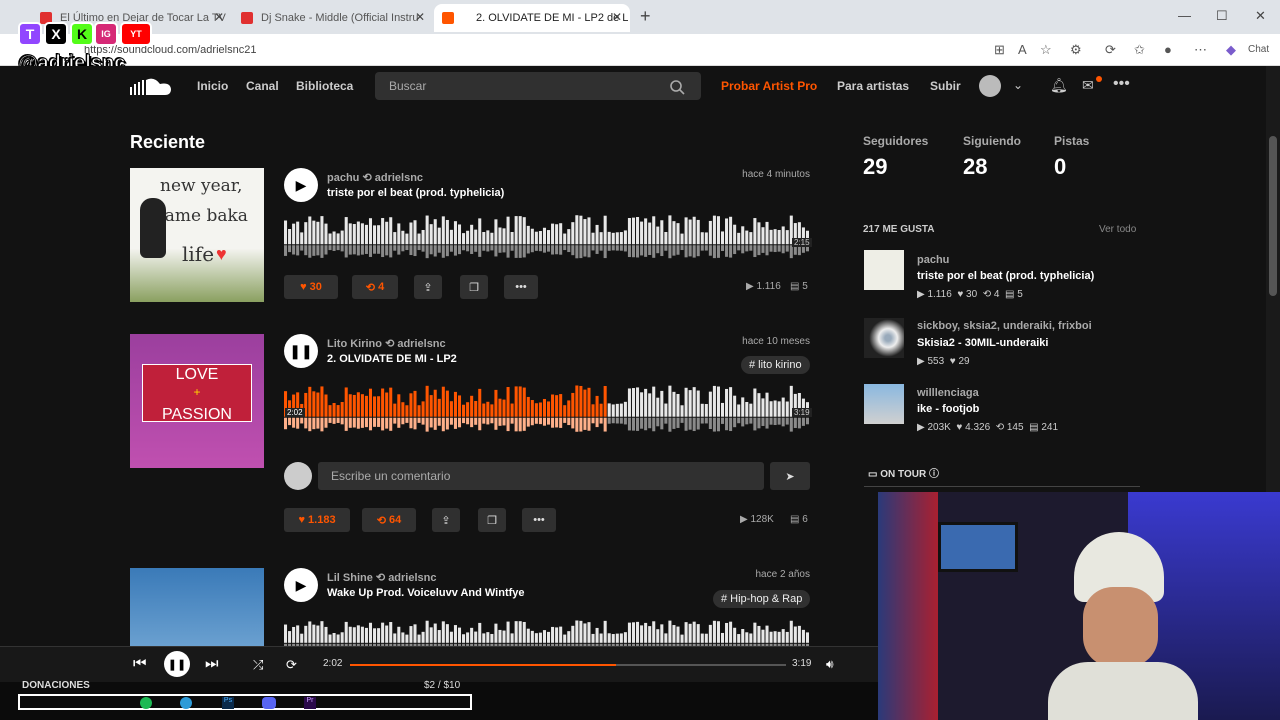 This screenshot has height=720, width=1280. I want to click on next-icon: ⏭, so click(212, 663).